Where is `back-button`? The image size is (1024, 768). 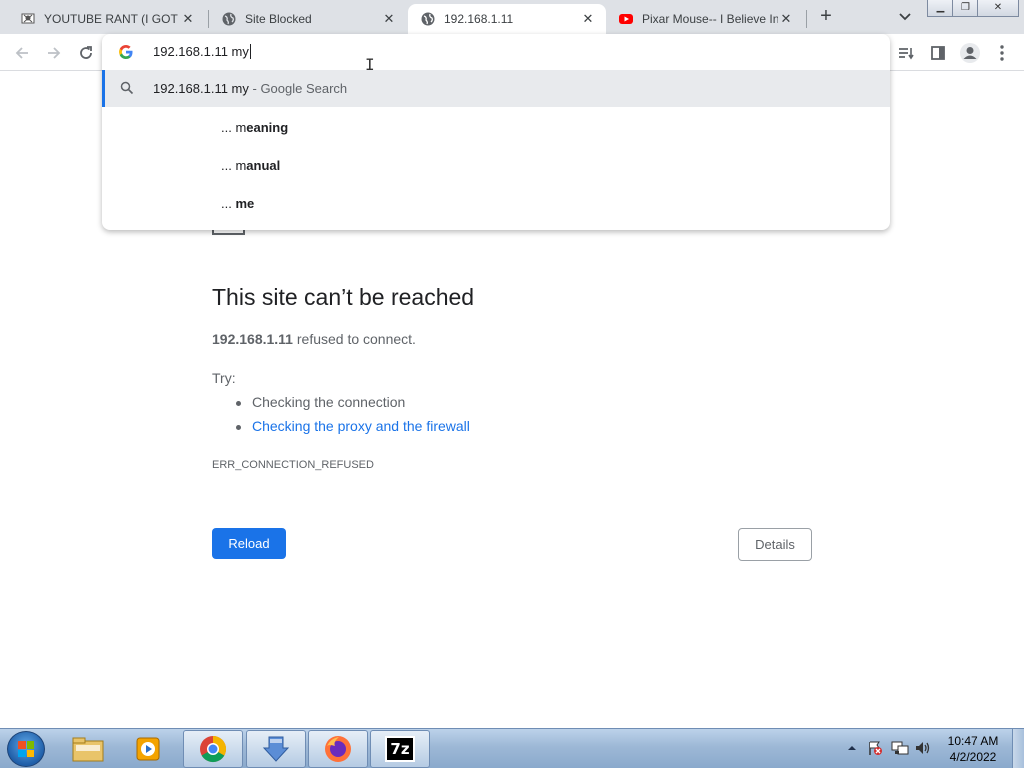 back-button is located at coordinates (22, 53).